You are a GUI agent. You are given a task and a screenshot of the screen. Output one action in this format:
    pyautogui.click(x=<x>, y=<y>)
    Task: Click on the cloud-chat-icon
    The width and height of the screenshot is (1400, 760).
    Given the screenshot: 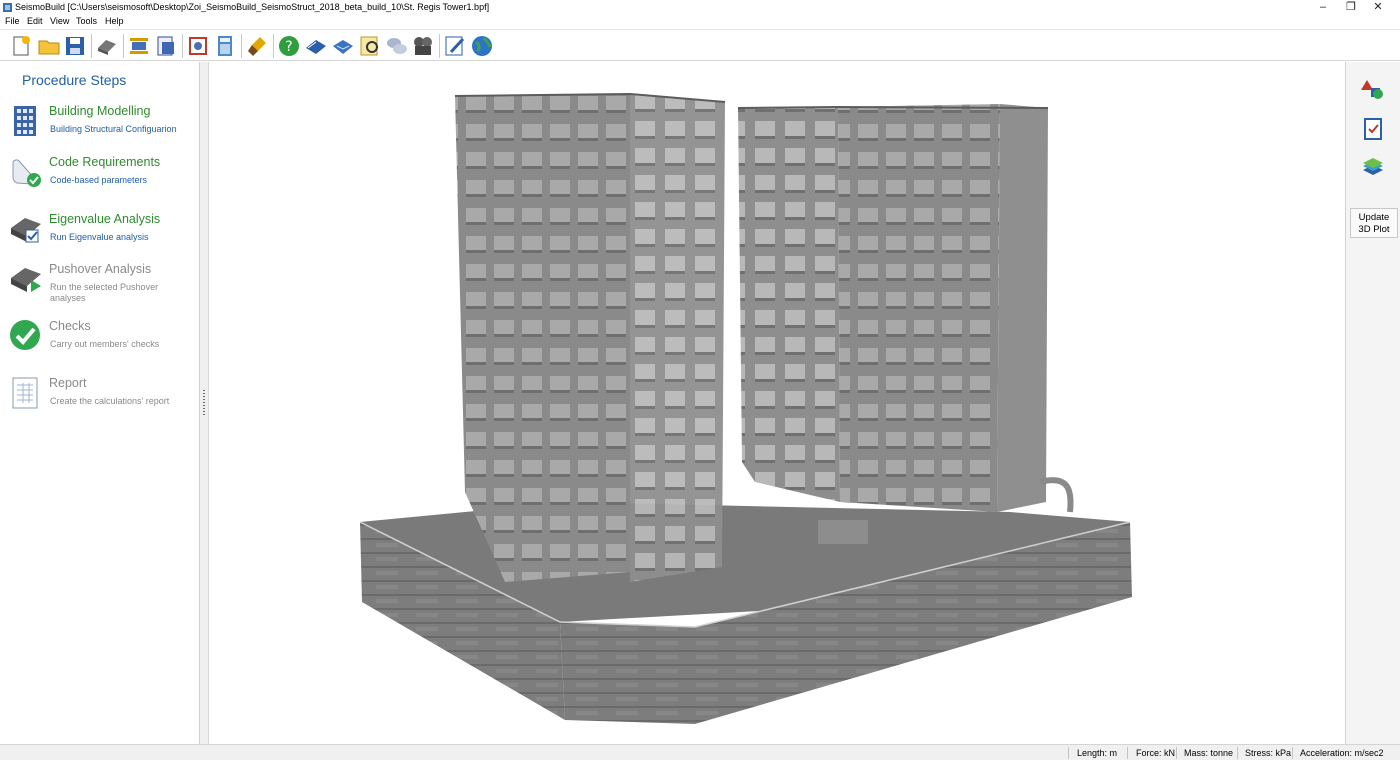 What is the action you would take?
    pyautogui.click(x=397, y=46)
    